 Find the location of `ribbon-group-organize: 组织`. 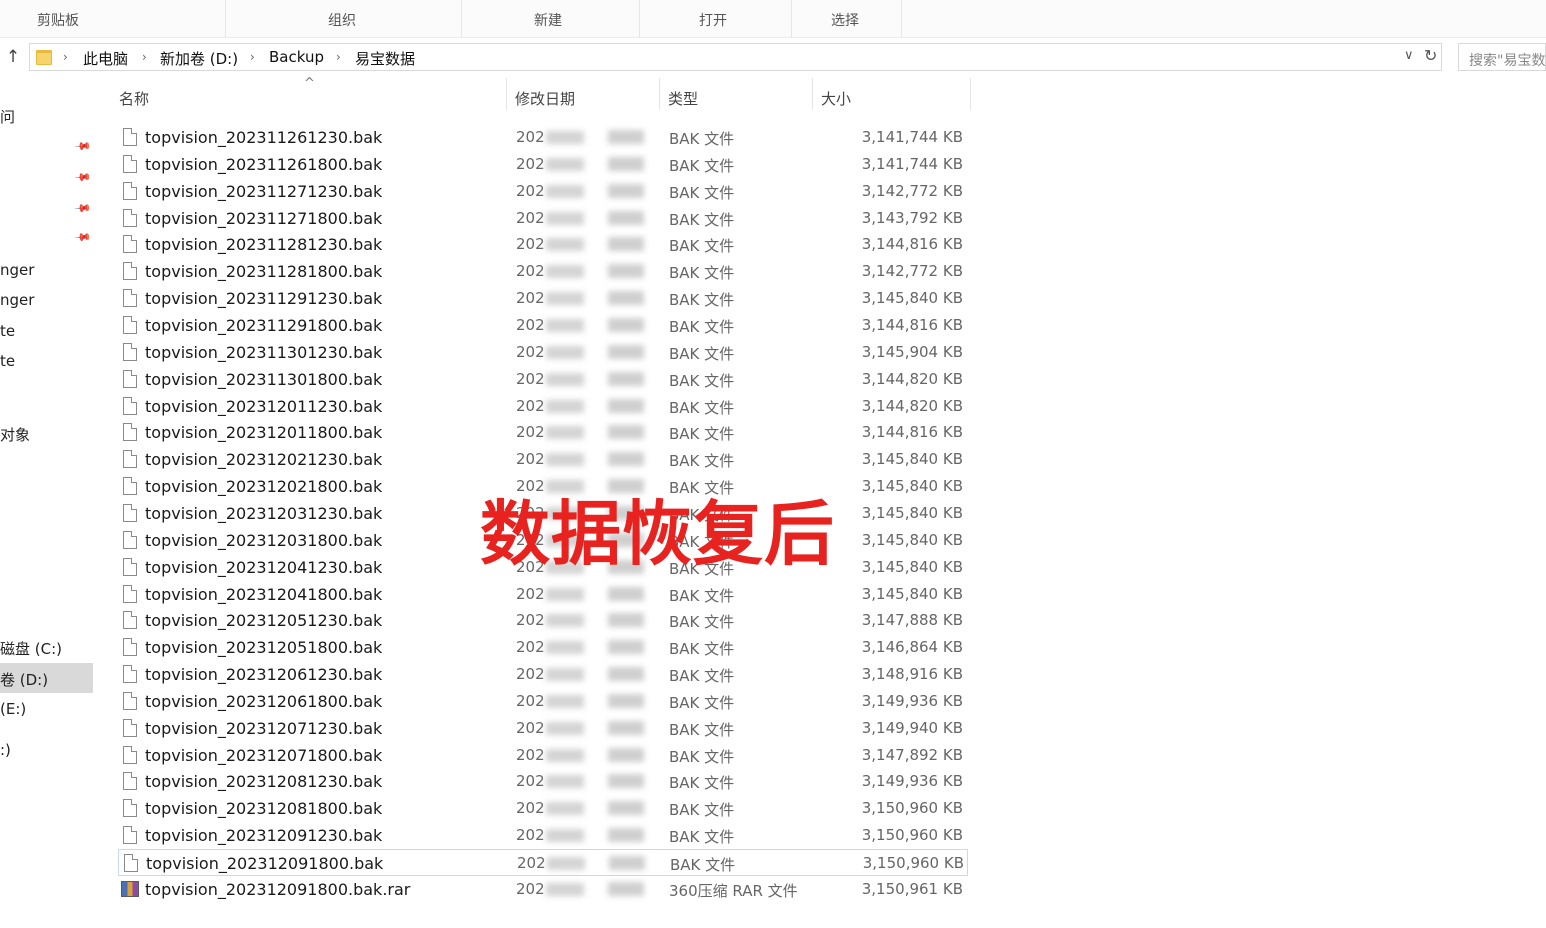

ribbon-group-organize: 组织 is located at coordinates (344, 19).